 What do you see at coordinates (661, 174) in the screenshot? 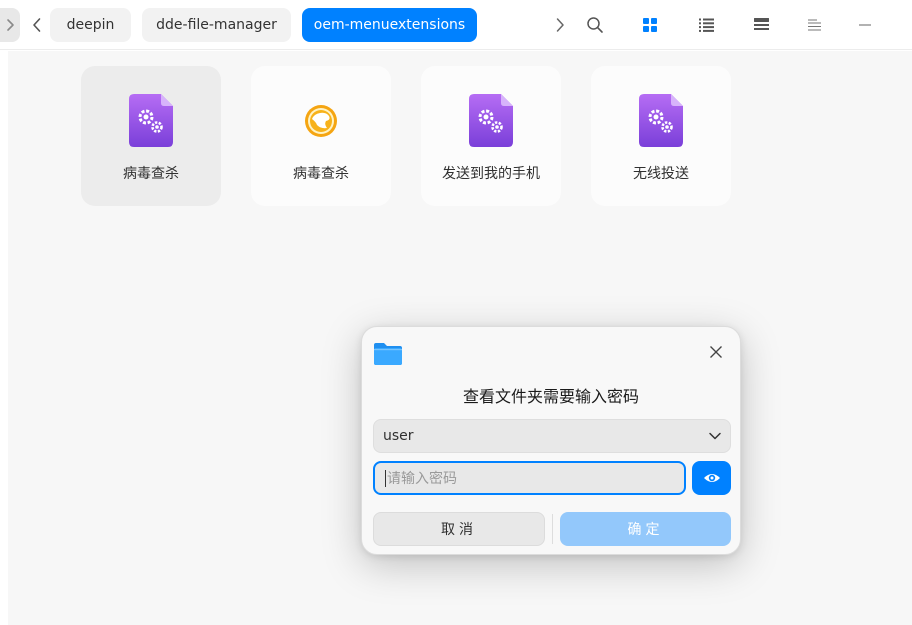
I see `file-item-label: 无线投送` at bounding box center [661, 174].